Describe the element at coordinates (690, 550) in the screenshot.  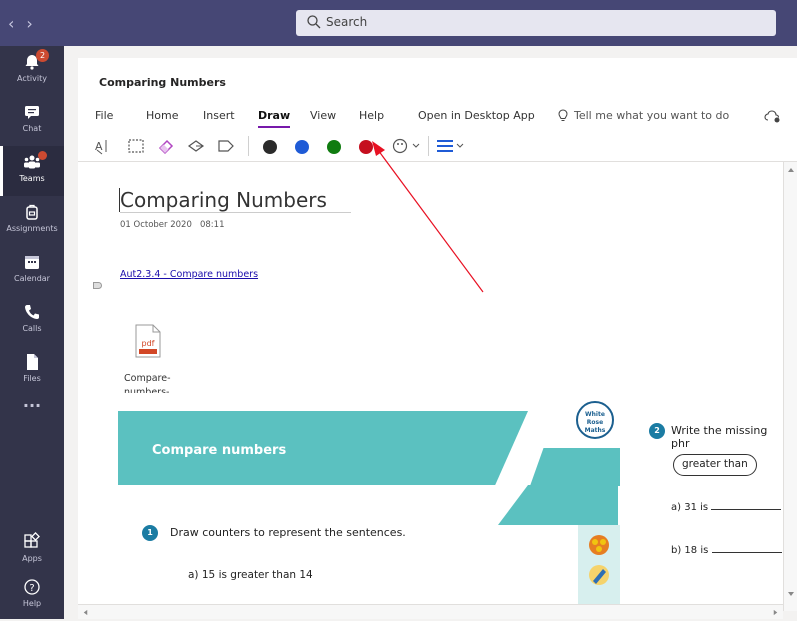
I see `question-part-label: b) 18 is` at that location.